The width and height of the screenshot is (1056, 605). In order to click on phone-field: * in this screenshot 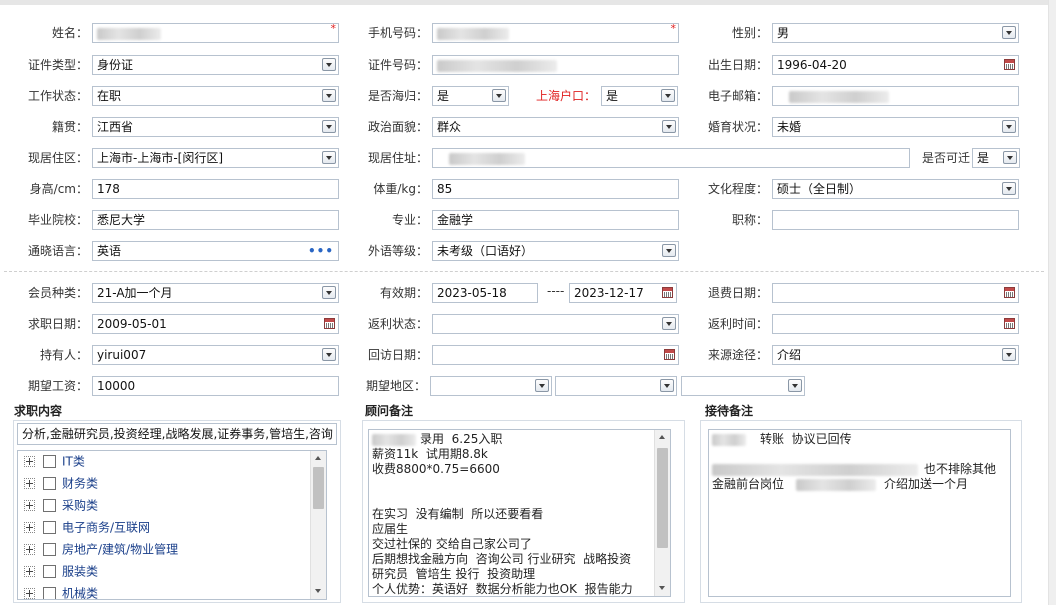, I will do `click(555, 33)`.